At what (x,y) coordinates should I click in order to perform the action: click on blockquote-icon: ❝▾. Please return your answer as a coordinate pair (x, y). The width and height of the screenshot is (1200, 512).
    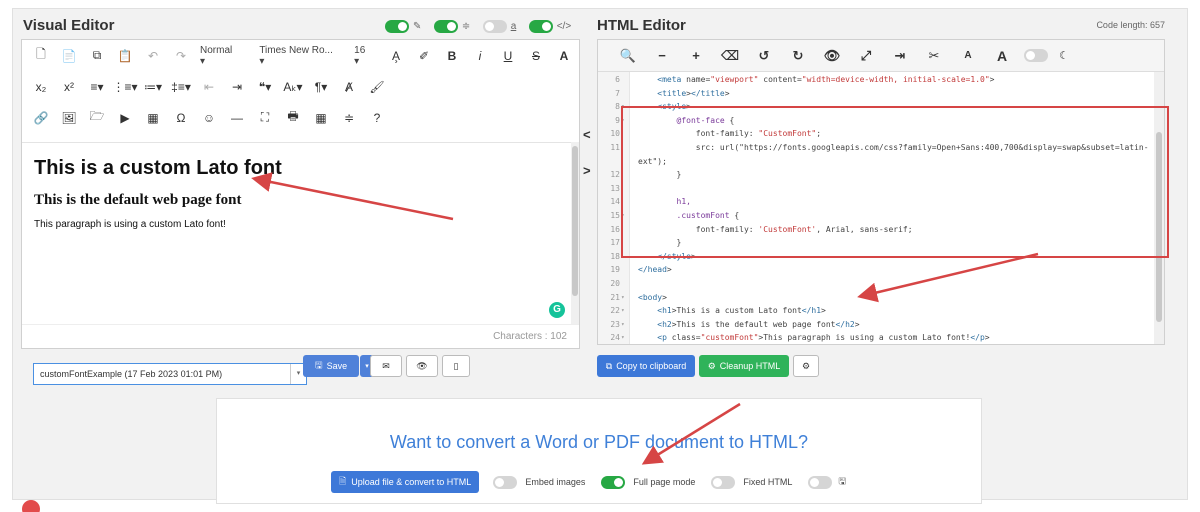
    Looking at the image, I should click on (265, 87).